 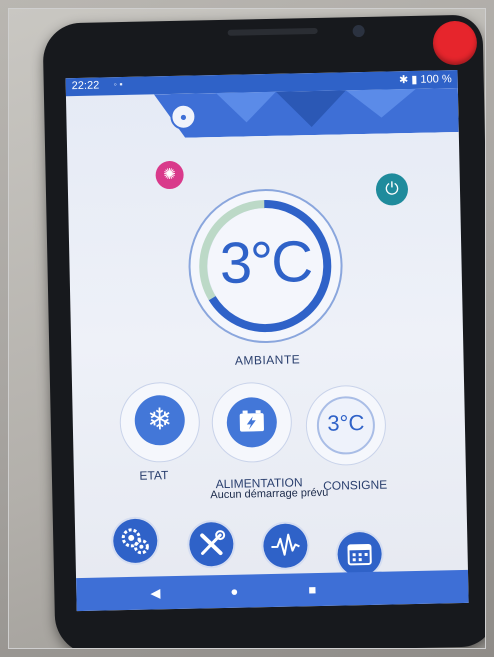 I want to click on ambient-temperature-value: 3°C, so click(x=265, y=263).